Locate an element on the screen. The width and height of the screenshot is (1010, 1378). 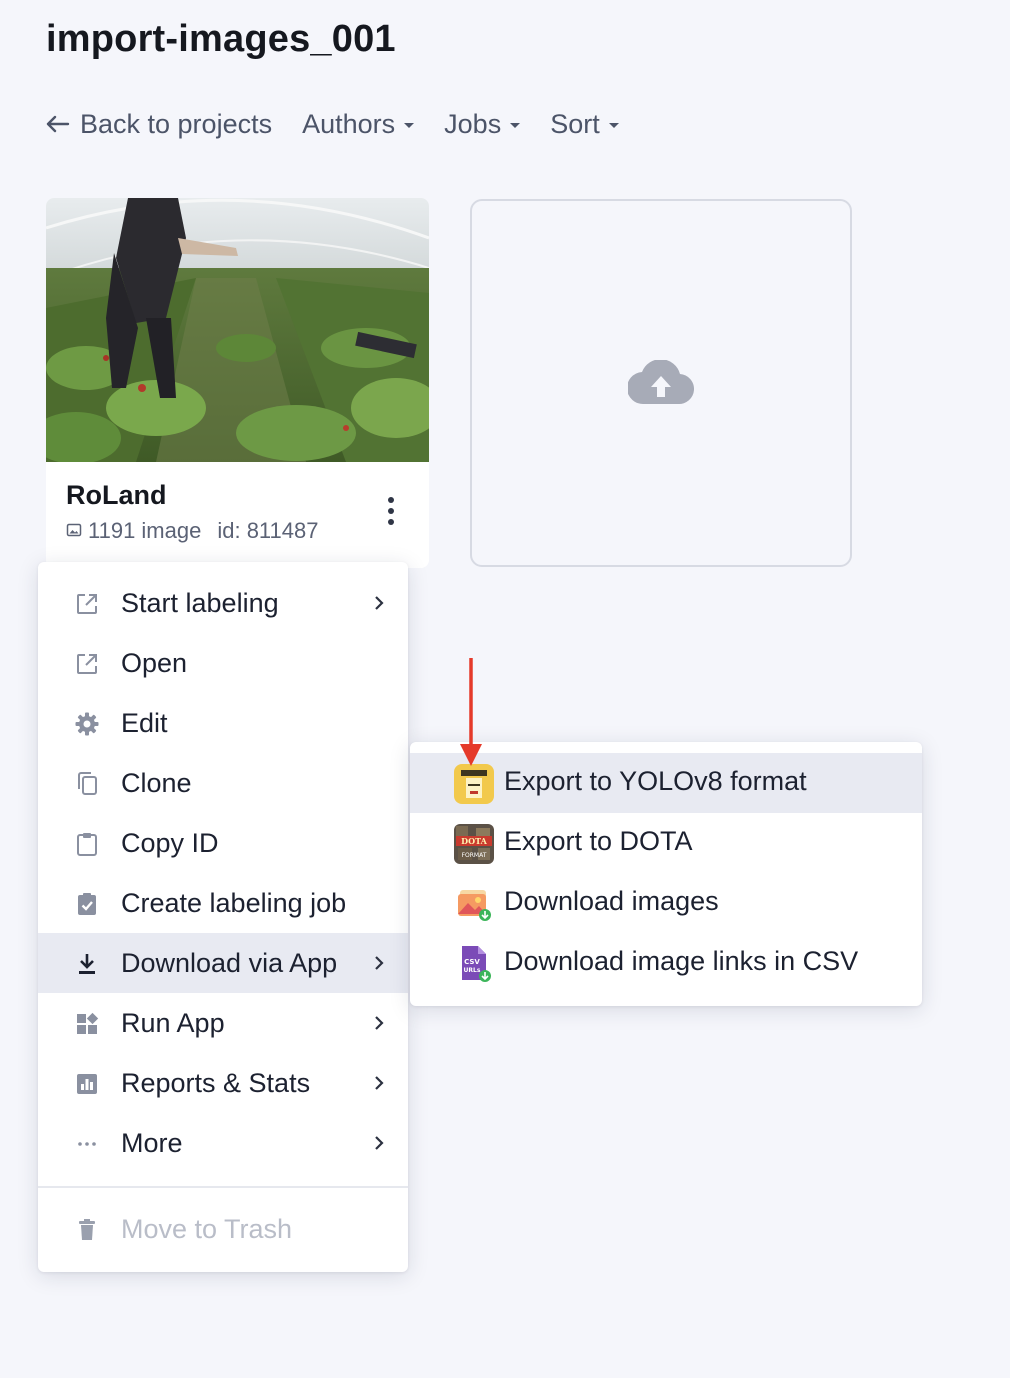
submenu-item-label: Download images is located at coordinates (611, 901).